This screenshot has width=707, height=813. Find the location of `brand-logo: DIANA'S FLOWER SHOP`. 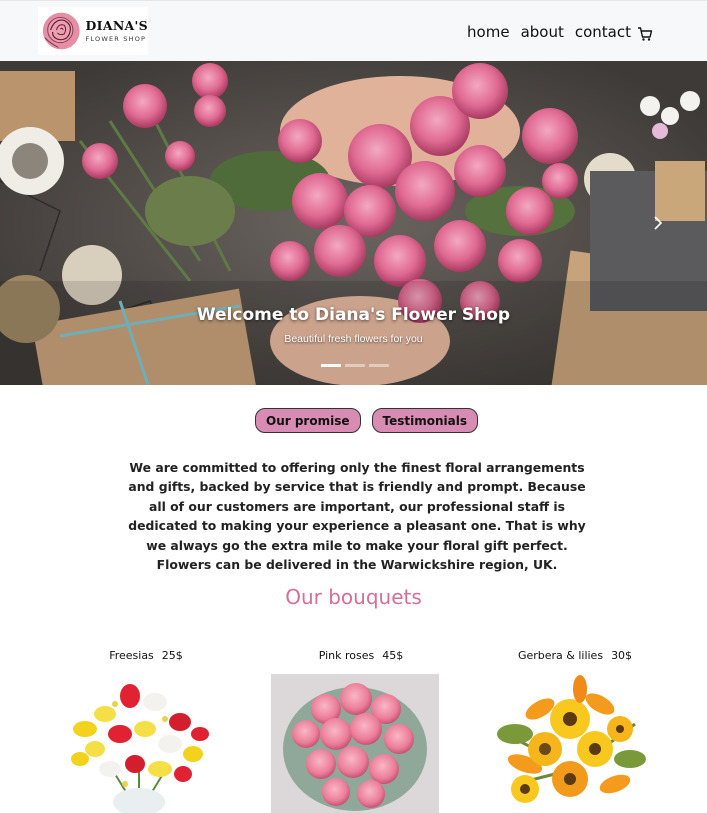

brand-logo: DIANA'S FLOWER SHOP is located at coordinates (93, 31).